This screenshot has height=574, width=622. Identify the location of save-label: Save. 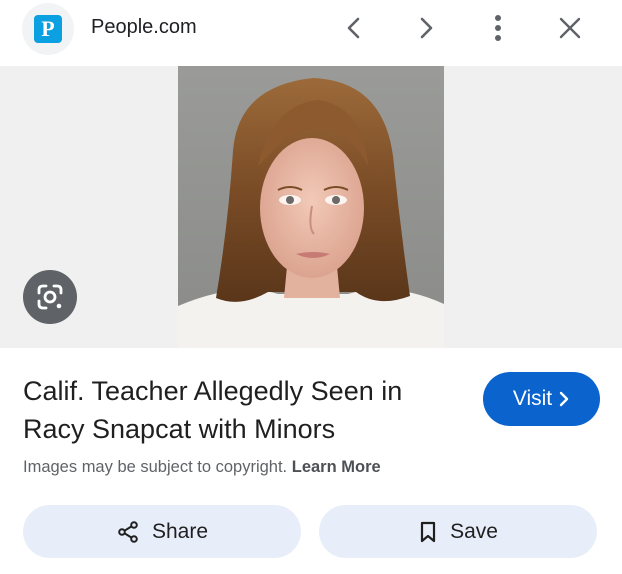
(474, 531).